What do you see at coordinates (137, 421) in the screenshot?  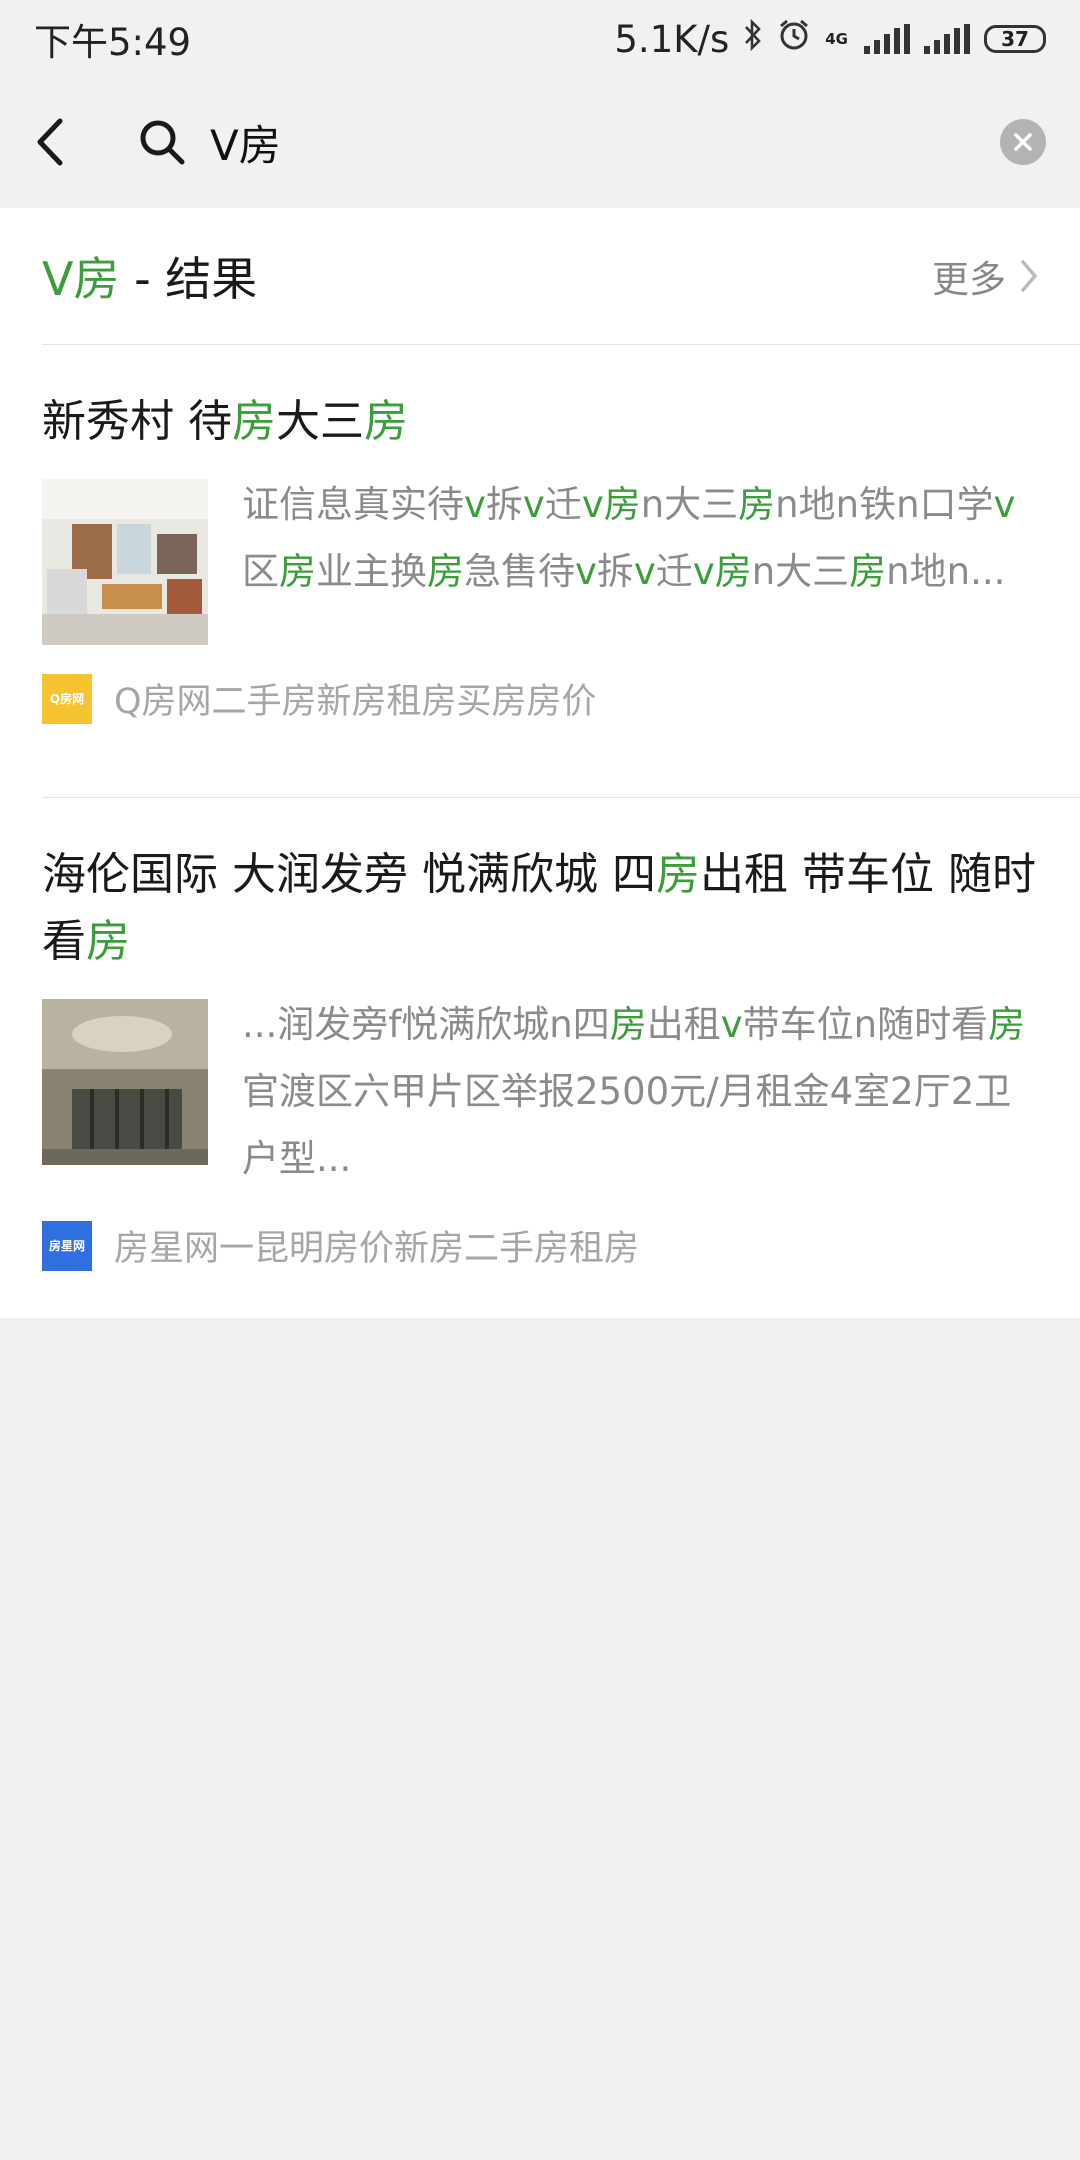 I see `text-segment: 新秀村 待` at bounding box center [137, 421].